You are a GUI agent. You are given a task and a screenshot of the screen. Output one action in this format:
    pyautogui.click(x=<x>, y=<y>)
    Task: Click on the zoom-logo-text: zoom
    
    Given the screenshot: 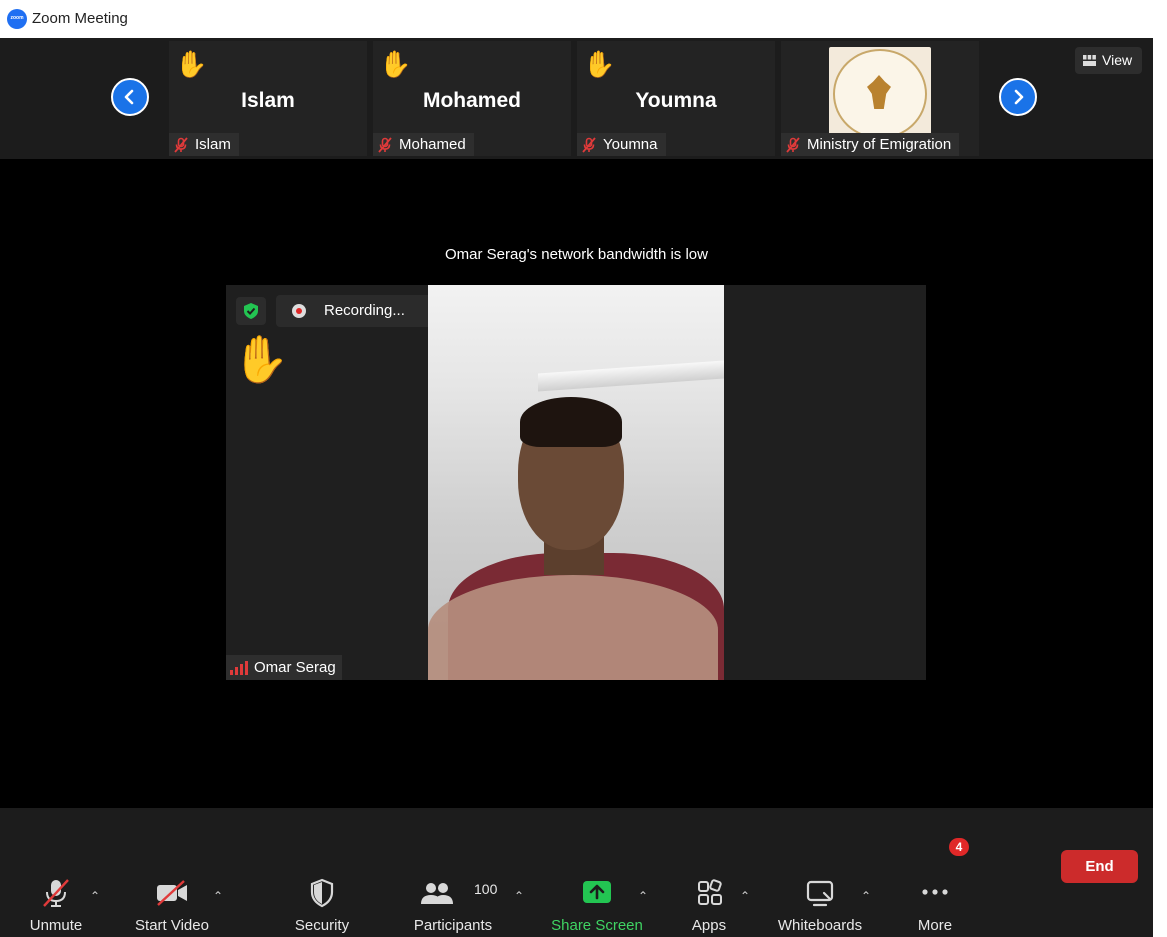 What is the action you would take?
    pyautogui.click(x=17, y=18)
    